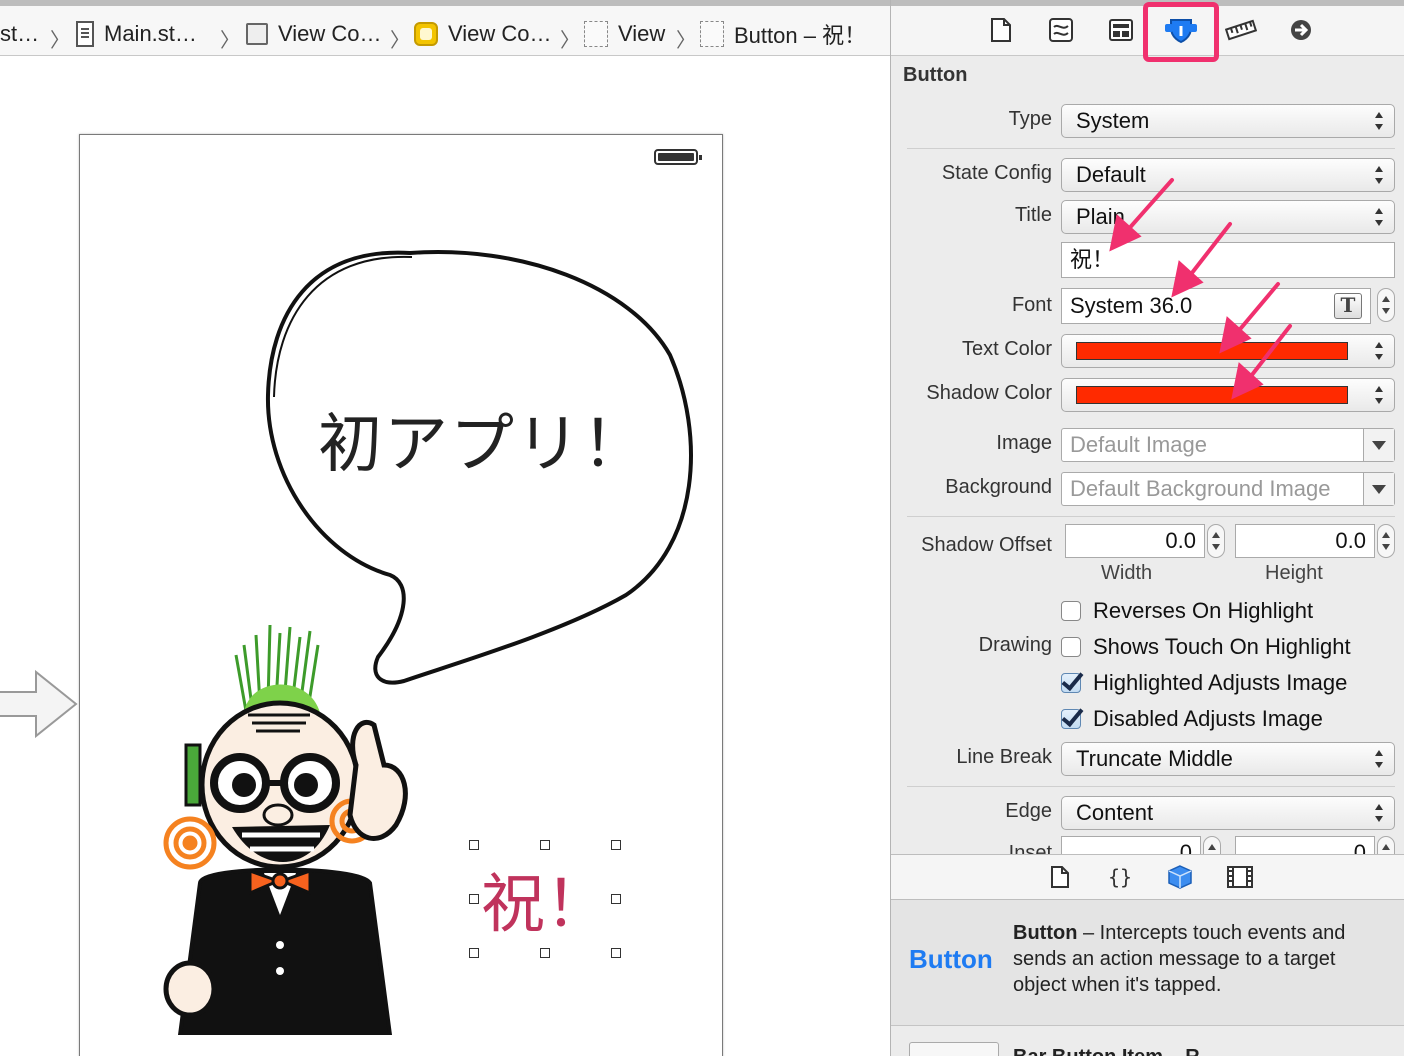  I want to click on shadow-offset-width-field: 0.0, so click(1135, 541).